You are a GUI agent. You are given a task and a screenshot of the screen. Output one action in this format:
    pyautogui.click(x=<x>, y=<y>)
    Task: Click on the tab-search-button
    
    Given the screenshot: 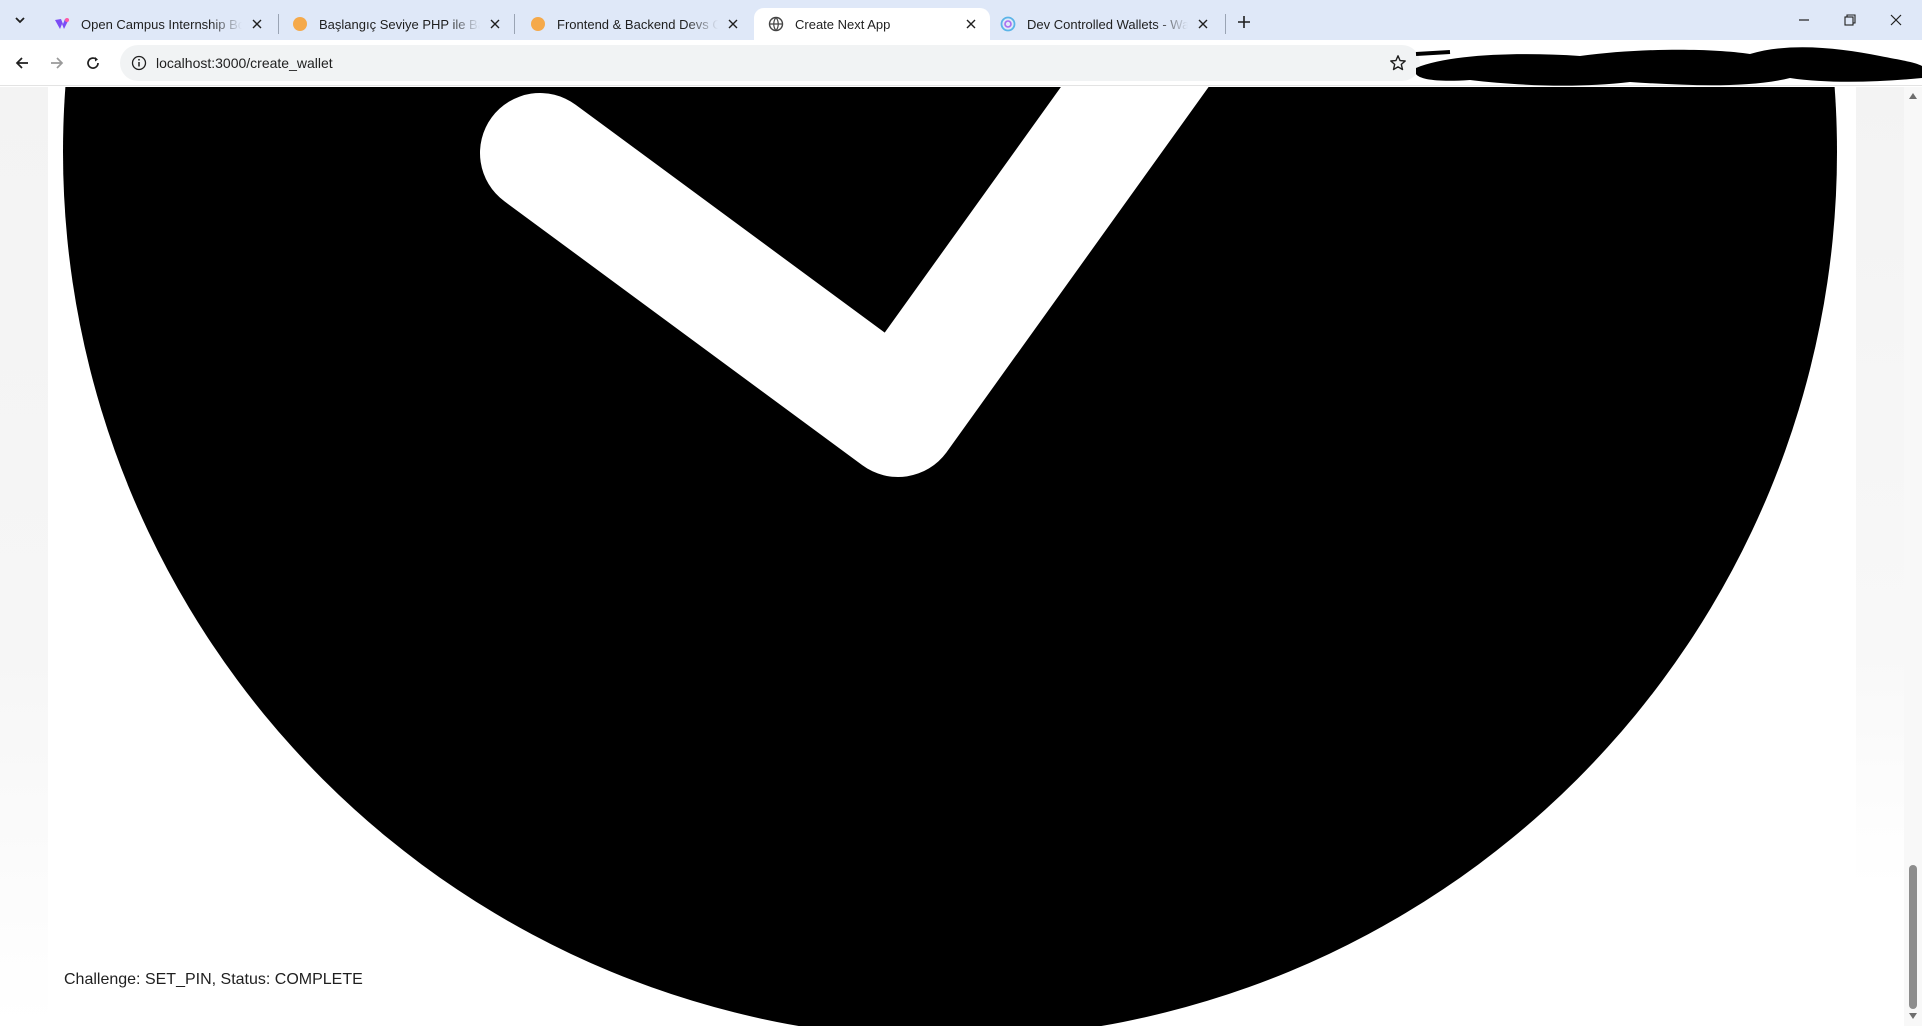 What is the action you would take?
    pyautogui.click(x=20, y=20)
    